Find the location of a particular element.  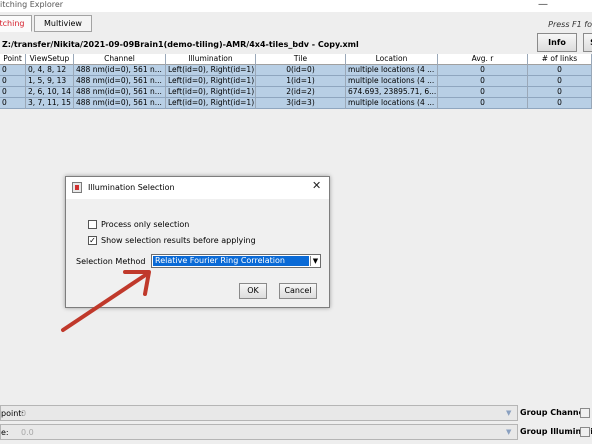

column-header-illumination: Illumination is located at coordinates (211, 59).